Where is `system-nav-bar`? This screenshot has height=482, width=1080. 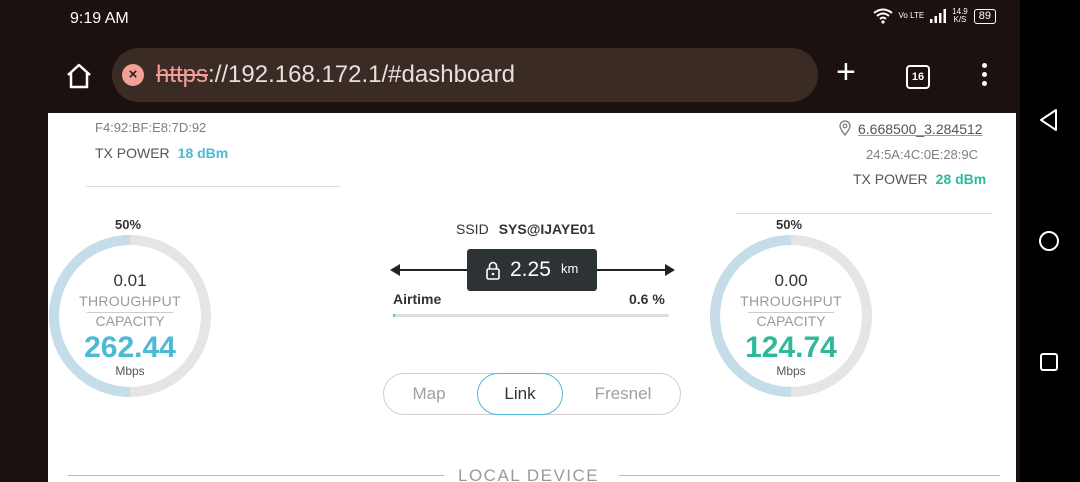 system-nav-bar is located at coordinates (1050, 241).